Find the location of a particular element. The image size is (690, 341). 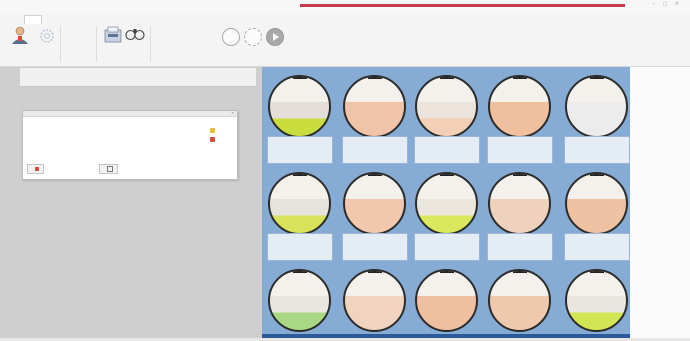

user-button is located at coordinates (20, 36).